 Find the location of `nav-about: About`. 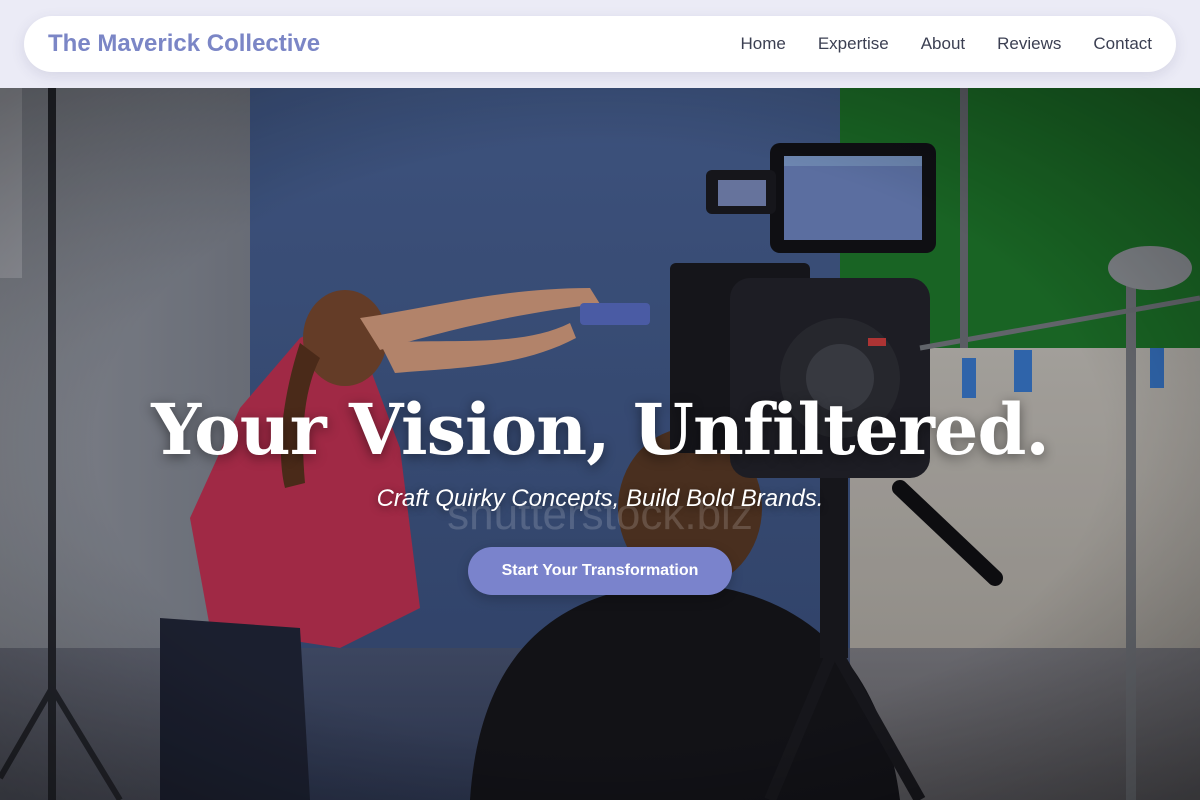

nav-about: About is located at coordinates (943, 44).